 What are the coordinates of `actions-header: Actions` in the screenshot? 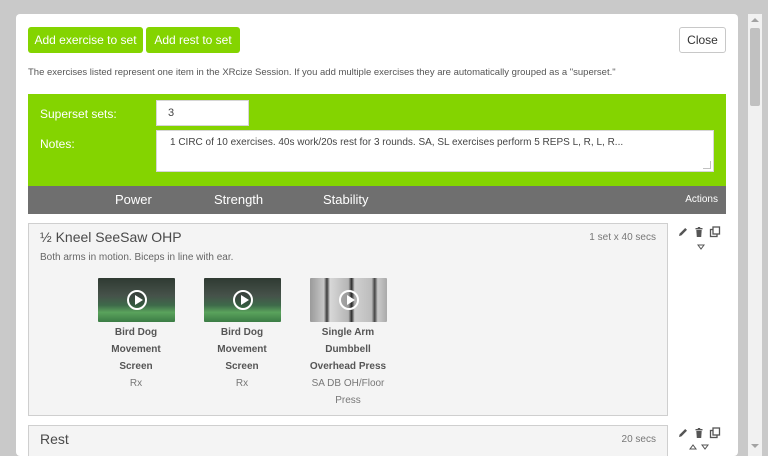 It's located at (701, 199).